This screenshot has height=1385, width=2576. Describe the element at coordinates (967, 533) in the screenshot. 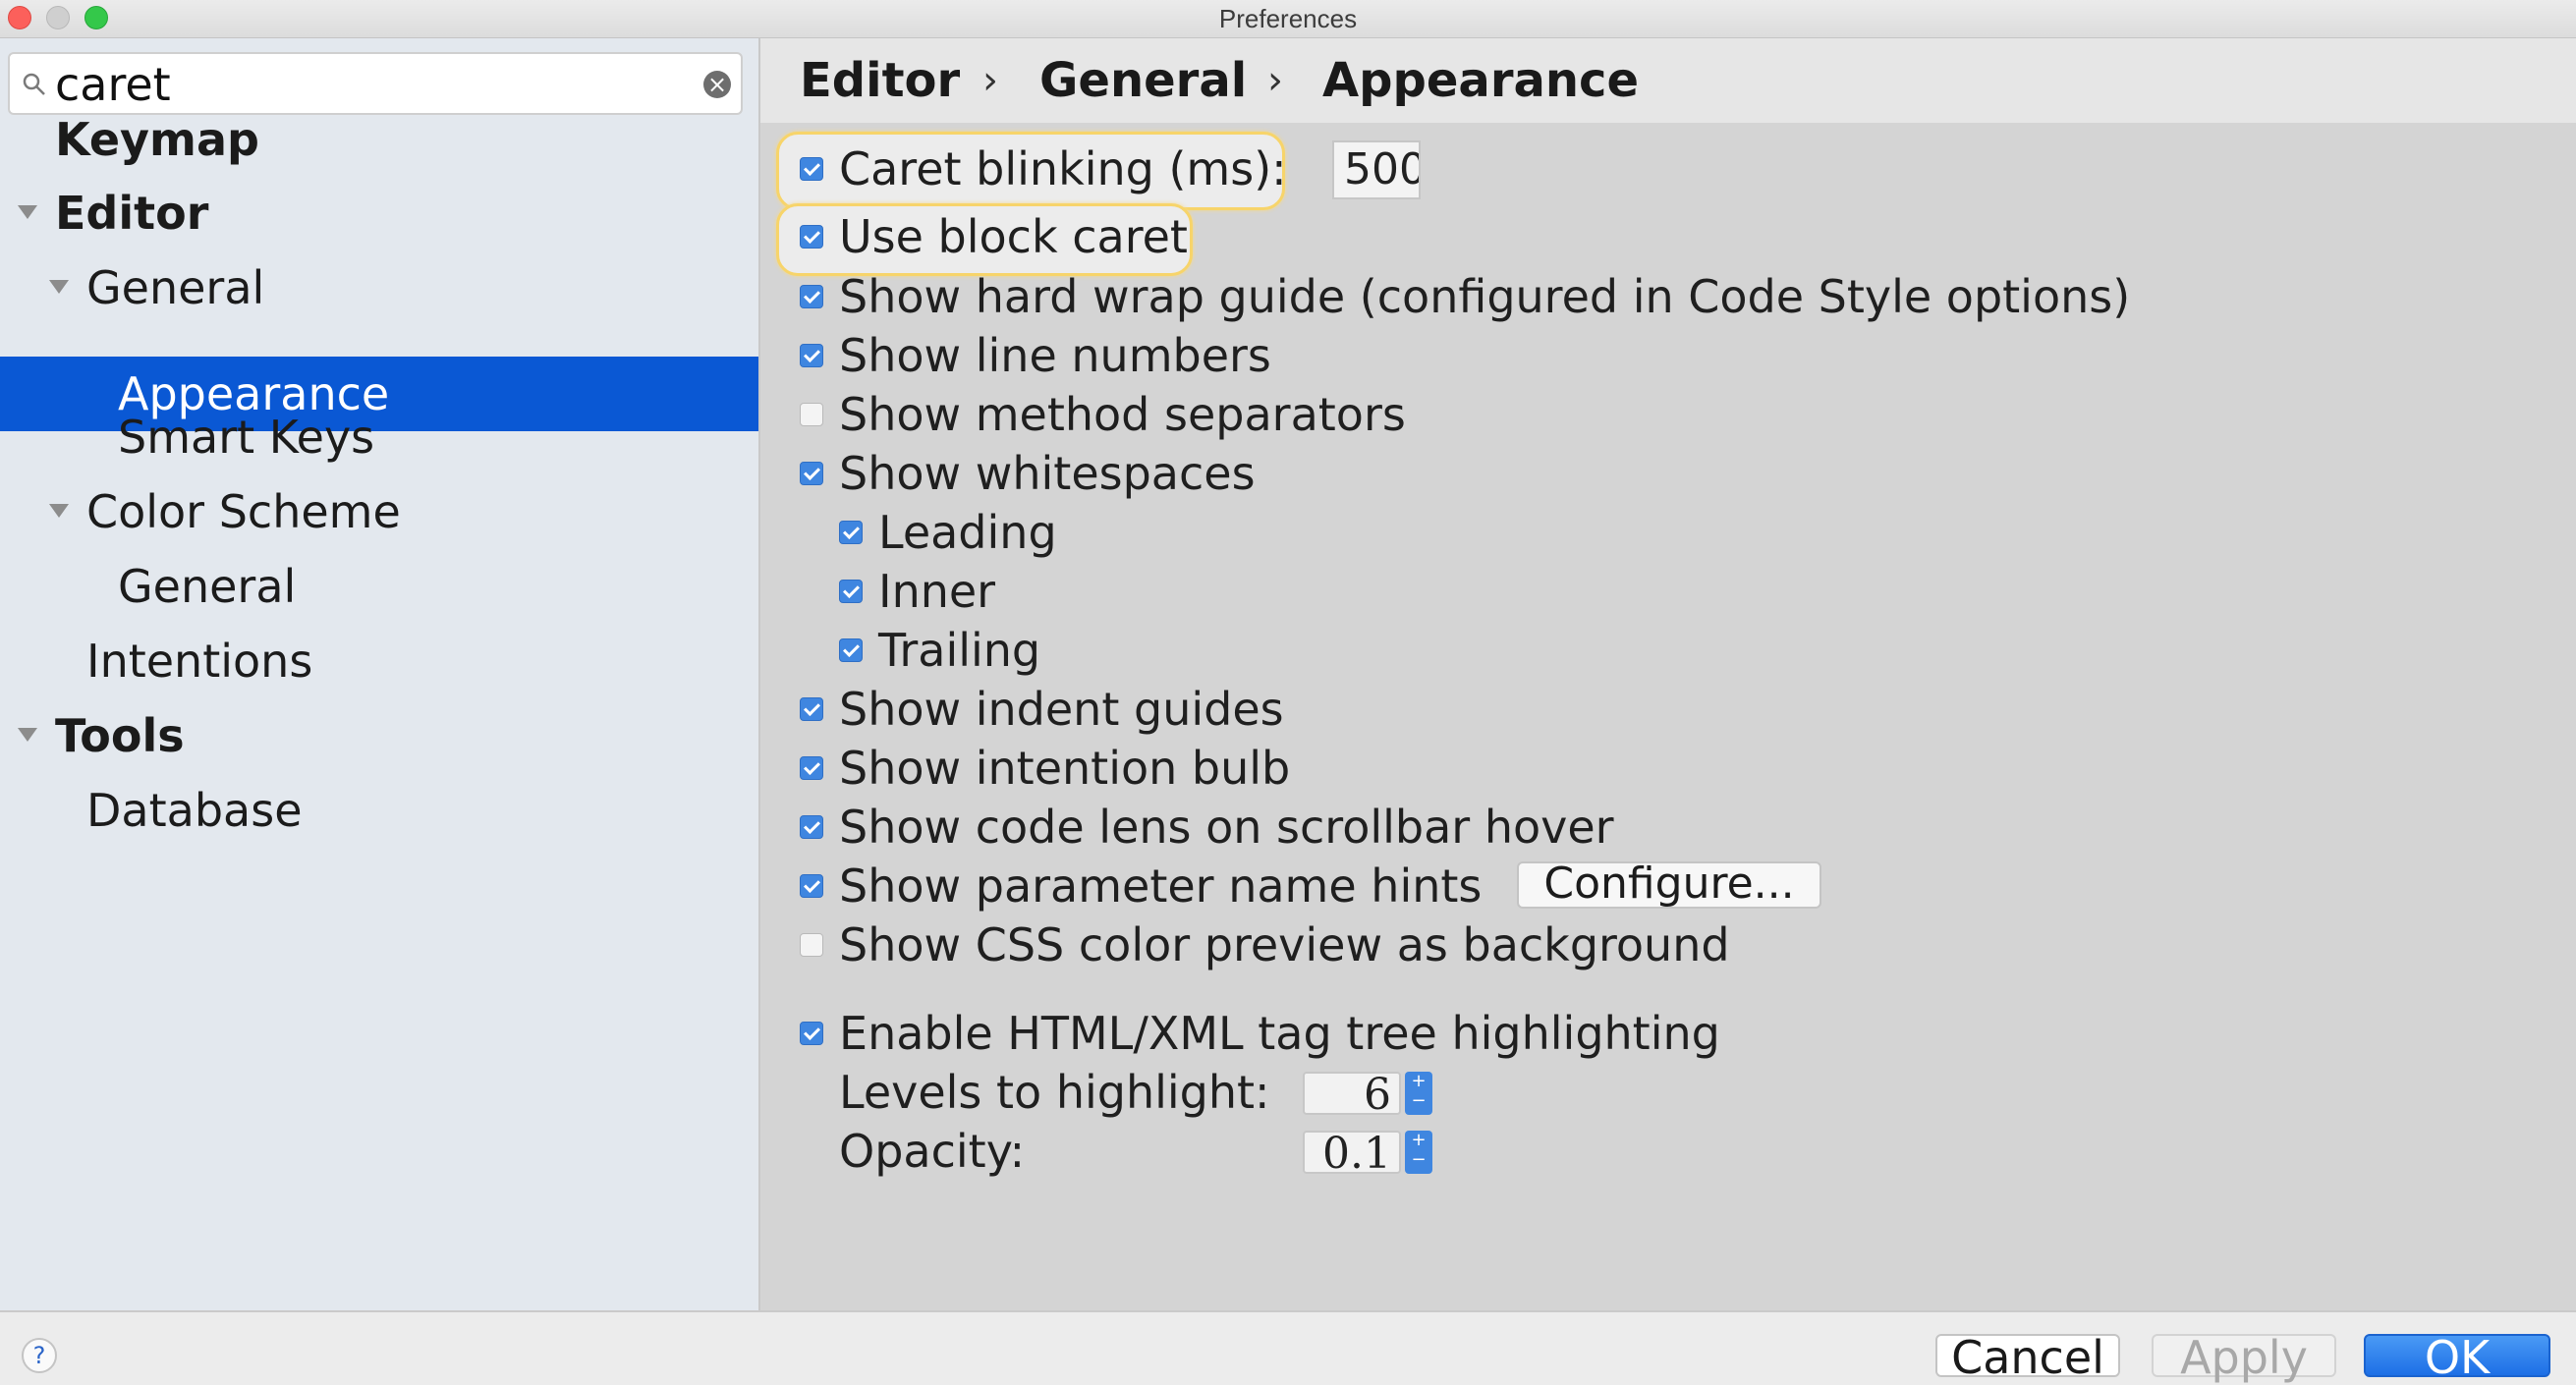

I see `leading-label: Leading` at that location.